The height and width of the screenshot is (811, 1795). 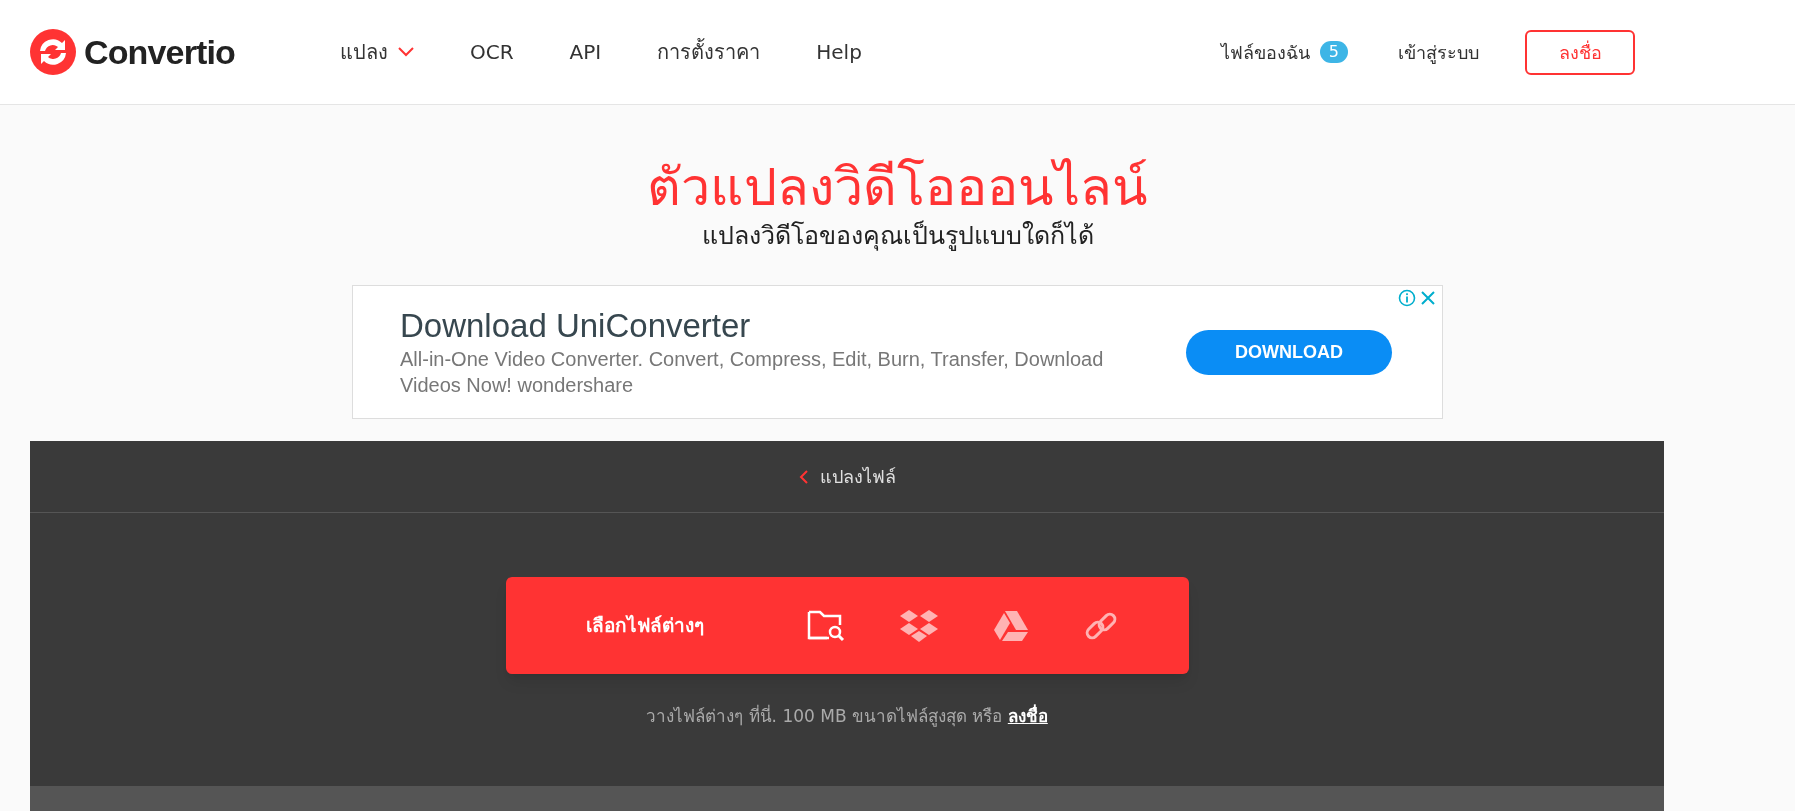 What do you see at coordinates (847, 716) in the screenshot?
I see `upload-hint: วางไฟล์ต่างๆ ที่นี่. 100 MB ขนาดไฟล์สูงสุด หรือ ลงชื่อ` at bounding box center [847, 716].